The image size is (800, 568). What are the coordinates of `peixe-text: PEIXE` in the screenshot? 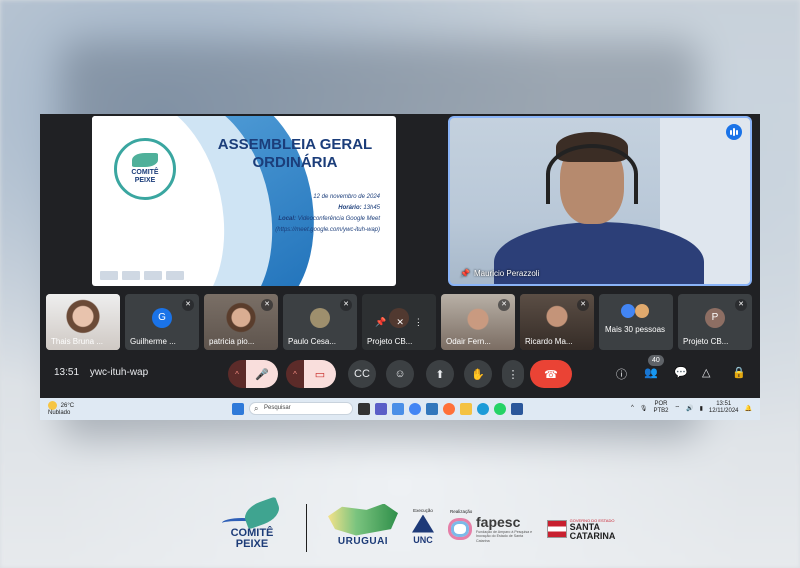 It's located at (252, 544).